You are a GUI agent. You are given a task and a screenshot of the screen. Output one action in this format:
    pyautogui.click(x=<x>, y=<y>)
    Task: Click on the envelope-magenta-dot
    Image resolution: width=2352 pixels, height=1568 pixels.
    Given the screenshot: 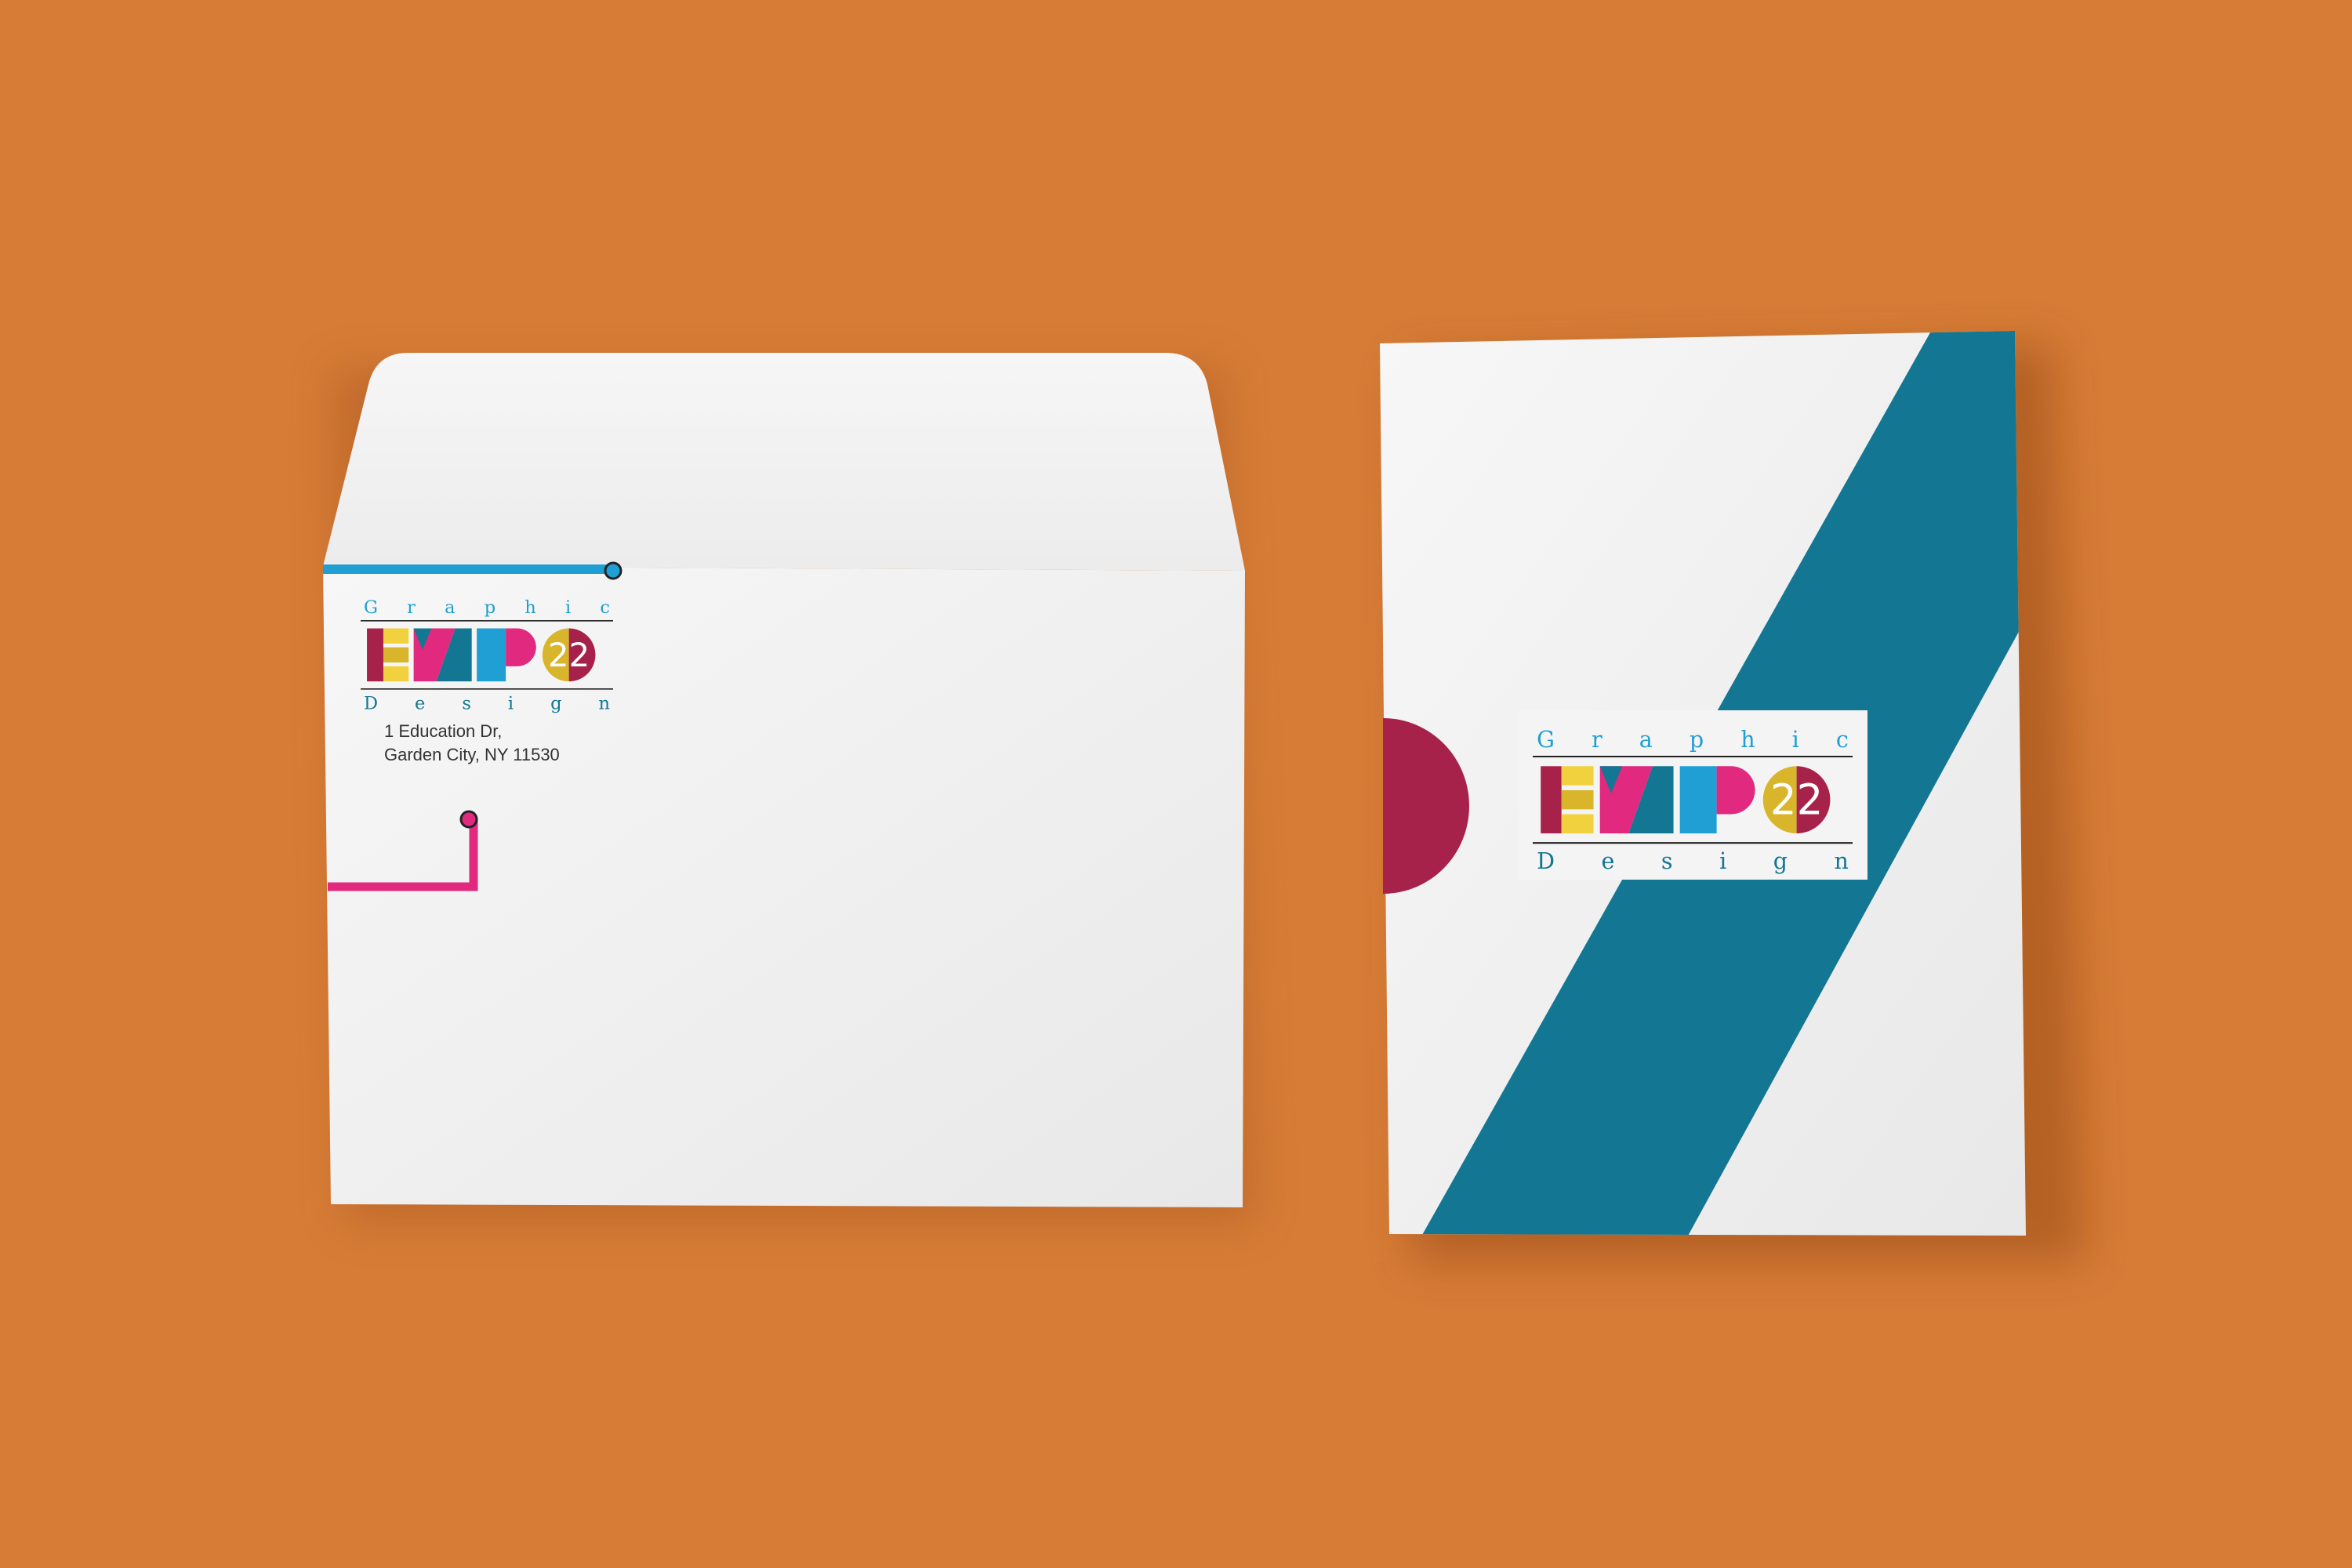 What is the action you would take?
    pyautogui.click(x=469, y=819)
    